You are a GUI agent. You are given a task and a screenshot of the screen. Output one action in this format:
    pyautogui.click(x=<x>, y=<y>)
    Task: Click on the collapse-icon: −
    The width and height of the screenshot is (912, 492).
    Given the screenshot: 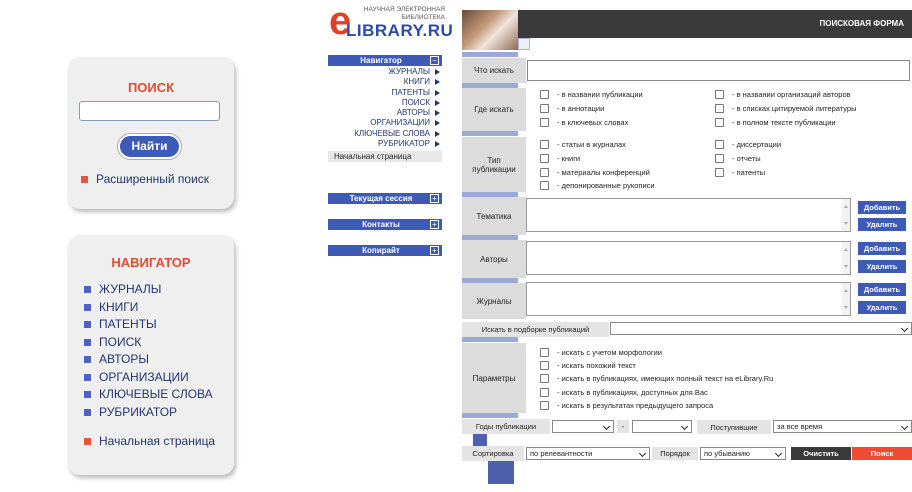 What is the action you would take?
    pyautogui.click(x=434, y=60)
    